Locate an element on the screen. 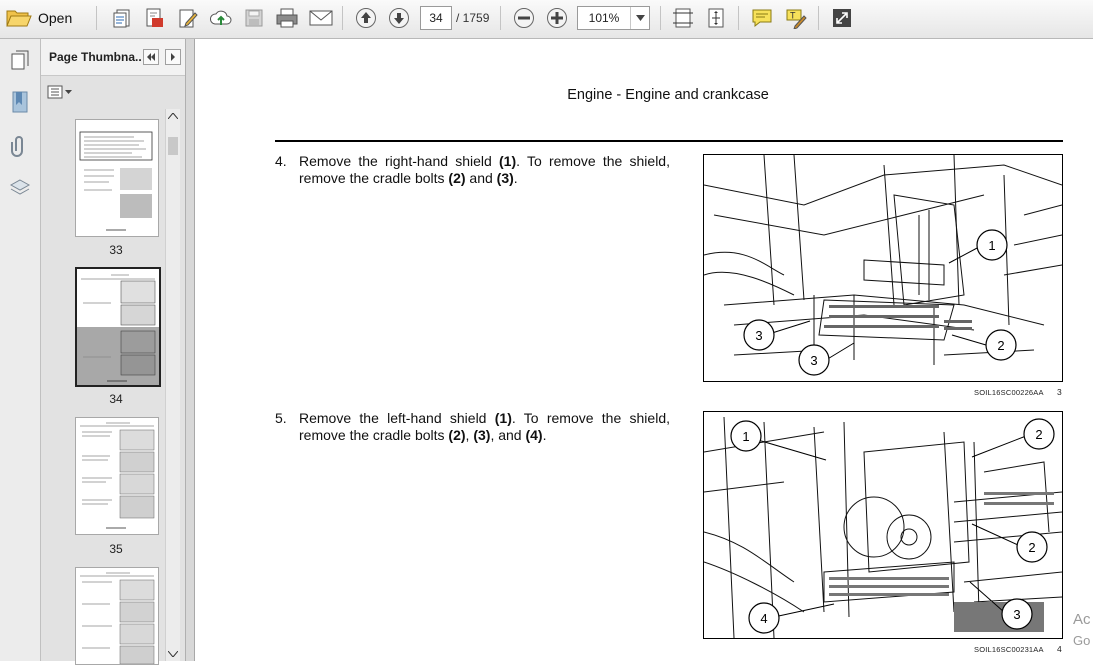  zoom-out-button is located at coordinates (524, 18).